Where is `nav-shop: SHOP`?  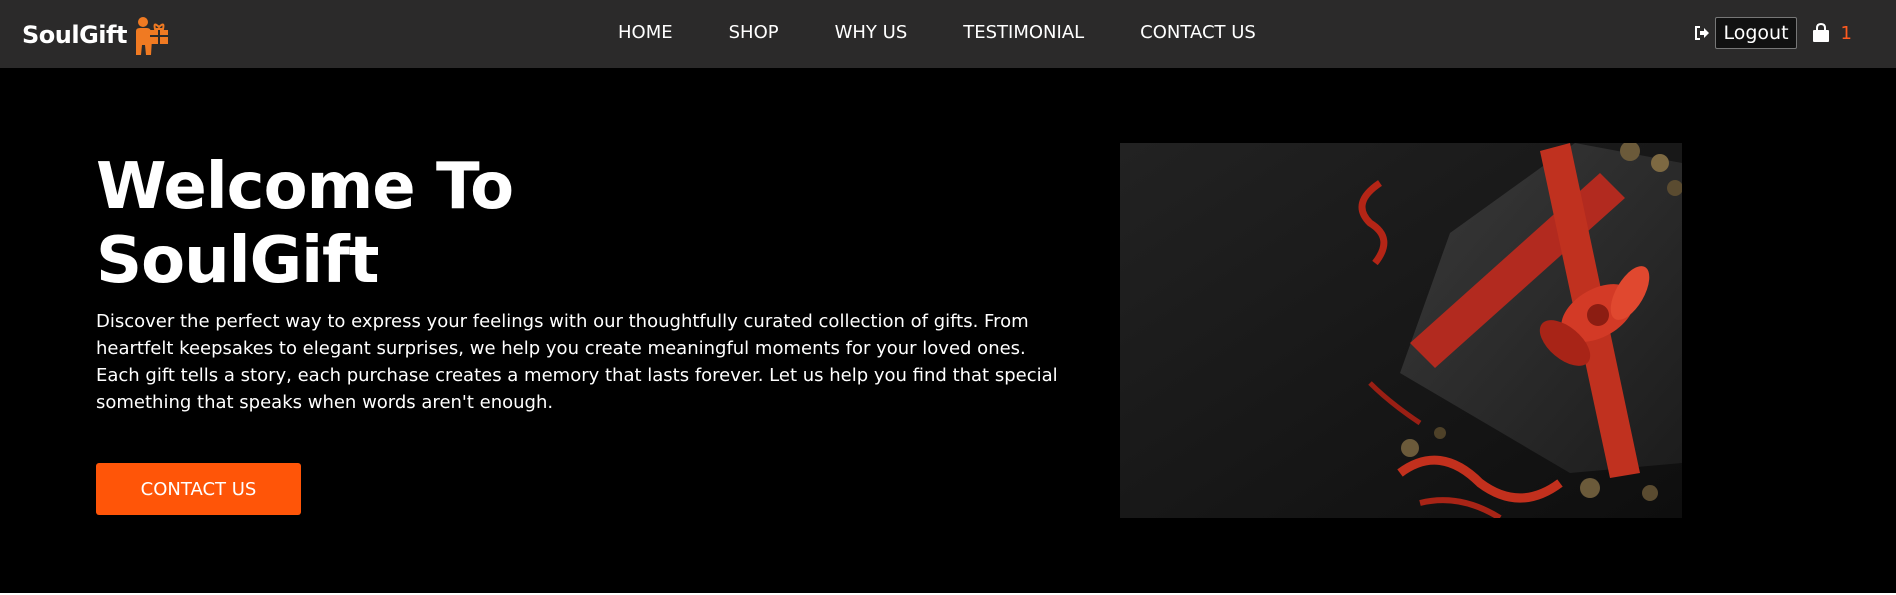
nav-shop: SHOP is located at coordinates (754, 32).